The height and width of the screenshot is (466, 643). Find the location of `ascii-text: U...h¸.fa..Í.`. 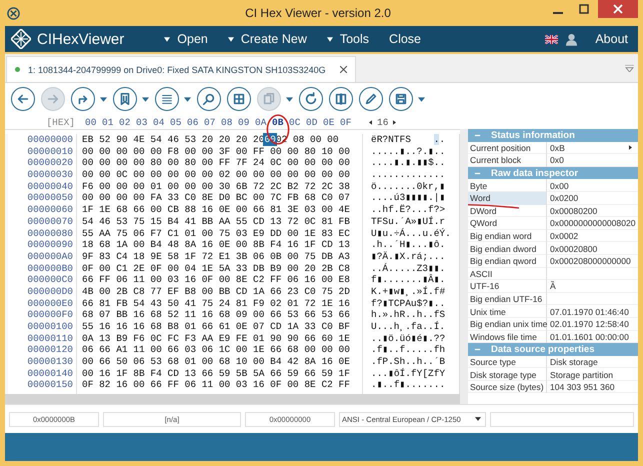

ascii-text: U...h¸.fa..Í. is located at coordinates (408, 326).